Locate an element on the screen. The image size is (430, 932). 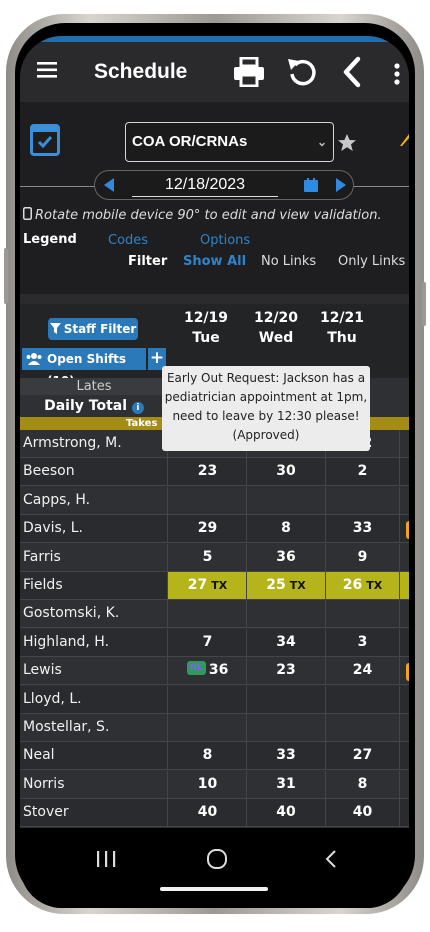
date-picker-icon is located at coordinates (311, 185).